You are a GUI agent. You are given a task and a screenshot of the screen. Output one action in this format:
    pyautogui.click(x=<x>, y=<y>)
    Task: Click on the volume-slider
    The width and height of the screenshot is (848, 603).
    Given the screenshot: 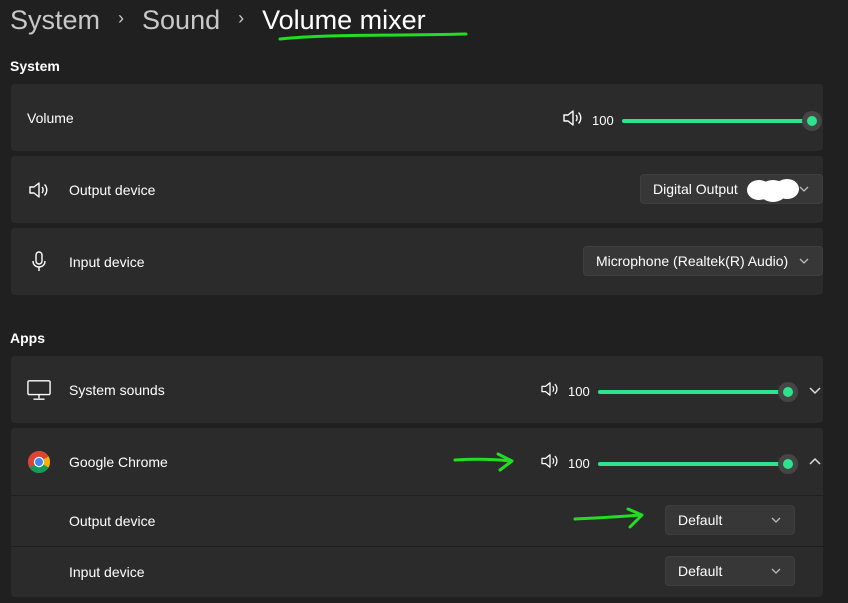 What is the action you would take?
    pyautogui.click(x=722, y=120)
    